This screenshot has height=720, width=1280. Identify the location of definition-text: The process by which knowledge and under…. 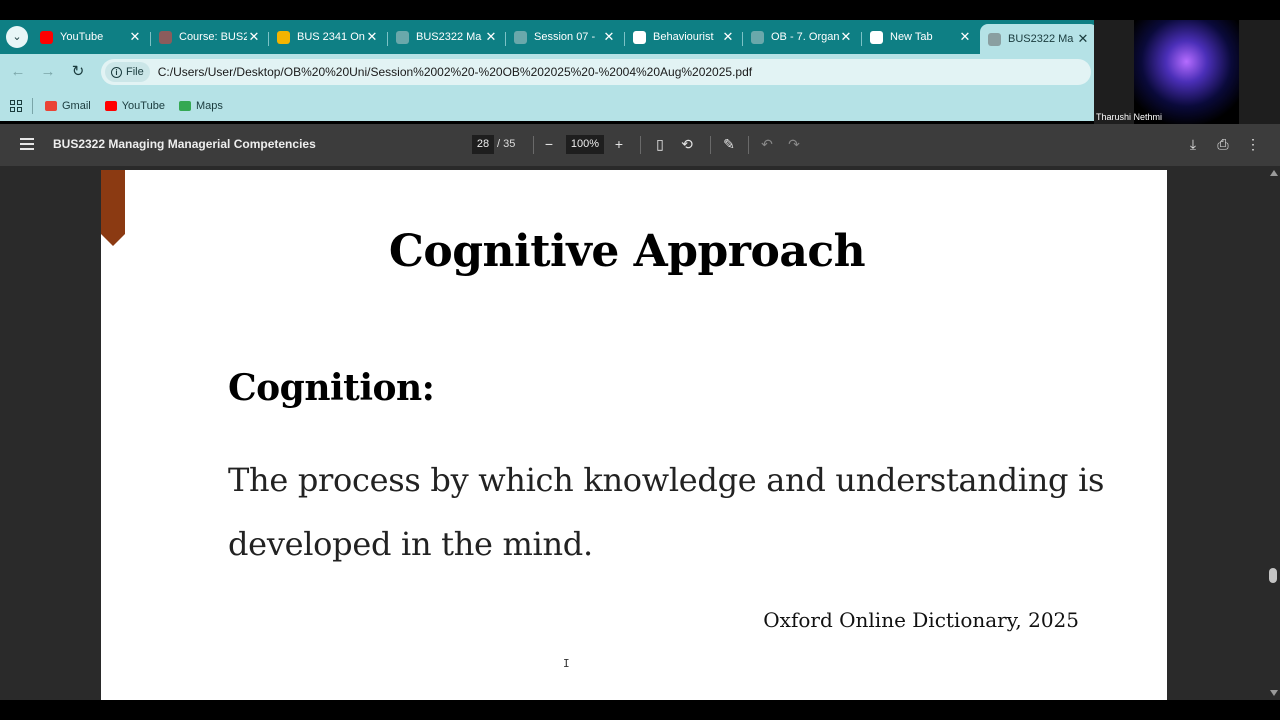
(666, 512).